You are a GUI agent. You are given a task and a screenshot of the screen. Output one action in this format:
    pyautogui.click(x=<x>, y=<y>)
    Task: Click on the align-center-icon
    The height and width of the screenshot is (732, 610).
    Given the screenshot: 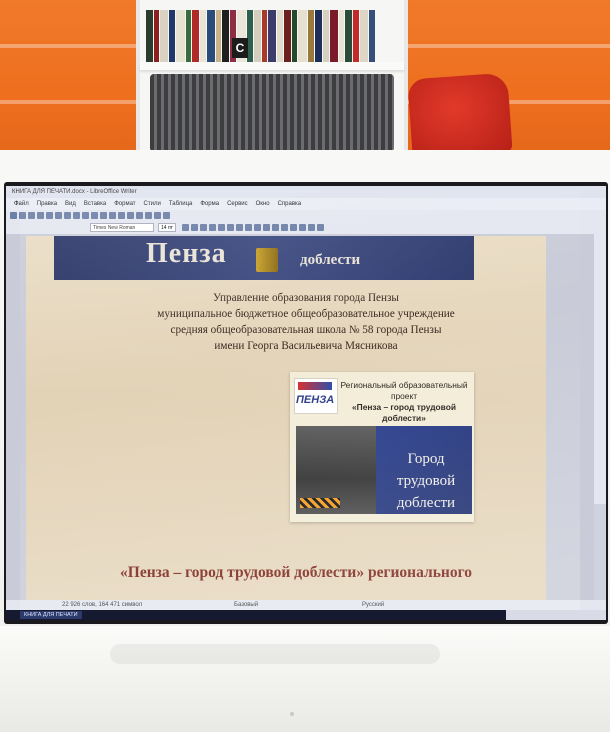 What is the action you would take?
    pyautogui.click(x=266, y=227)
    